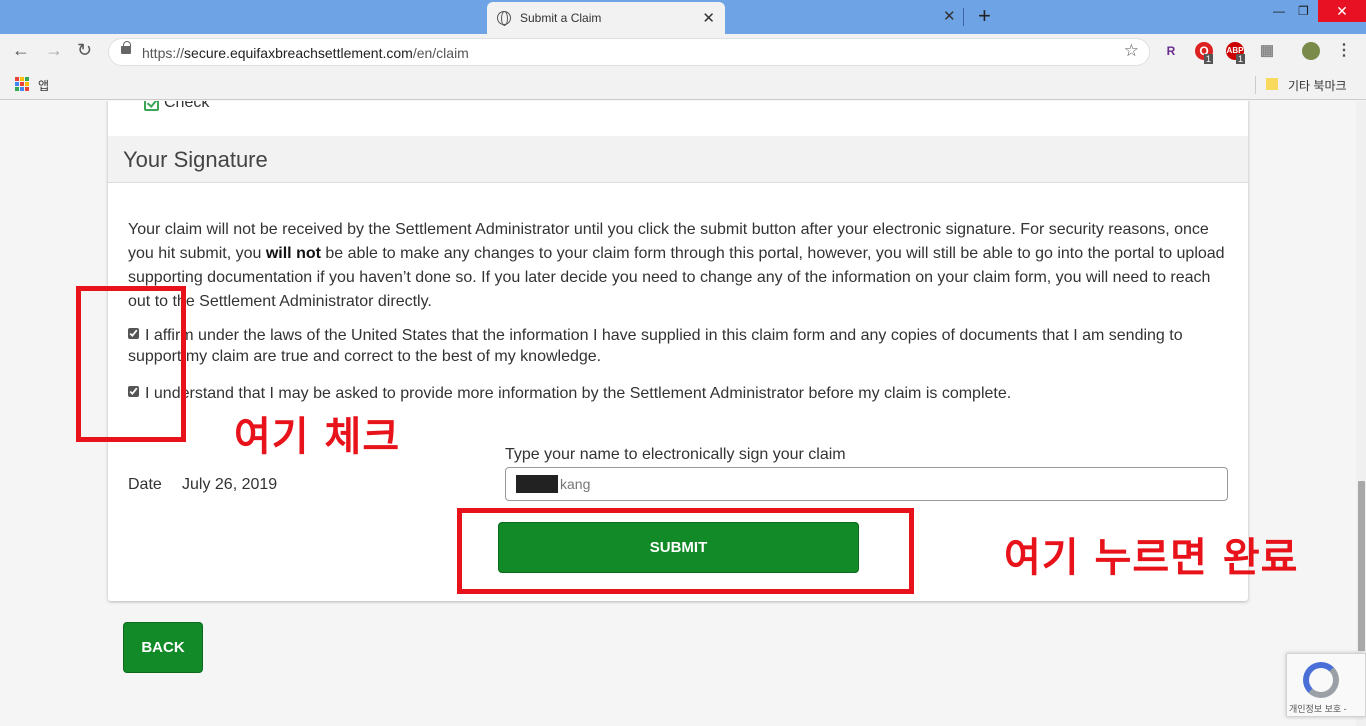 Image resolution: width=1366 pixels, height=726 pixels. Describe the element at coordinates (537, 484) in the screenshot. I see `redaction-block` at that location.